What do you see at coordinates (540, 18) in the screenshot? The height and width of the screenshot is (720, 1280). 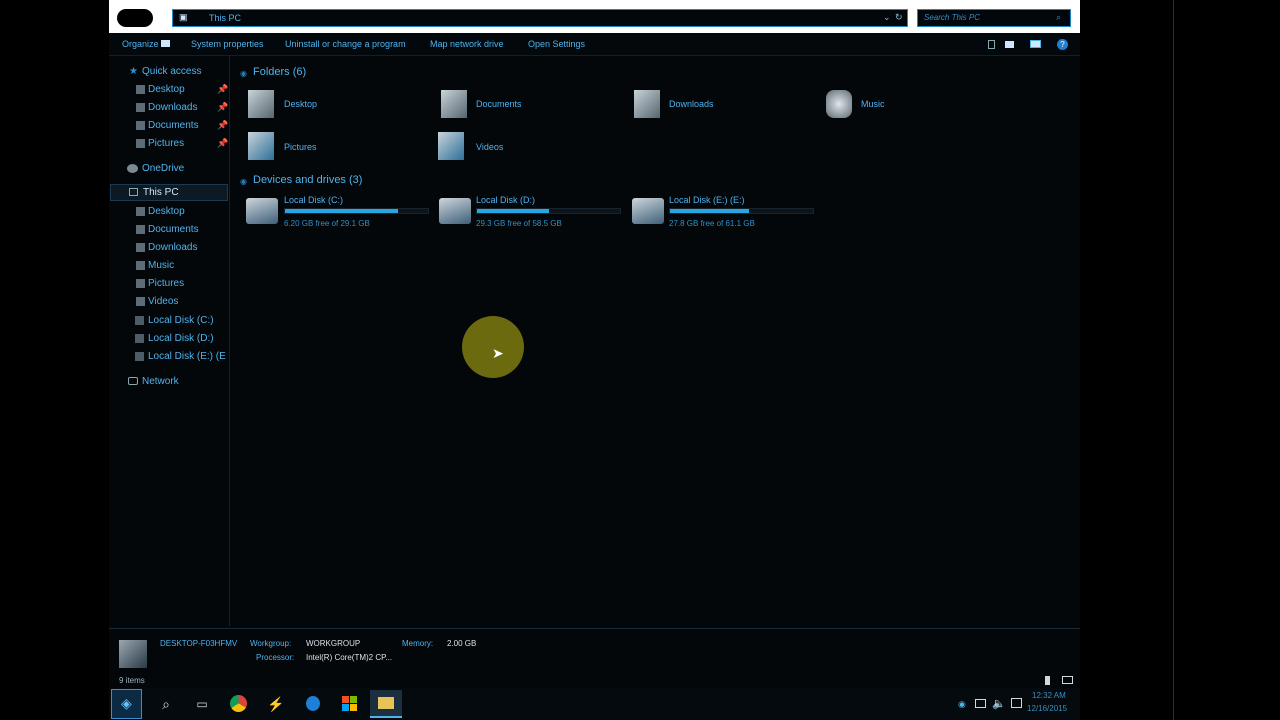 I see `address-bar: ▣ This PC ⌄ ↻` at bounding box center [540, 18].